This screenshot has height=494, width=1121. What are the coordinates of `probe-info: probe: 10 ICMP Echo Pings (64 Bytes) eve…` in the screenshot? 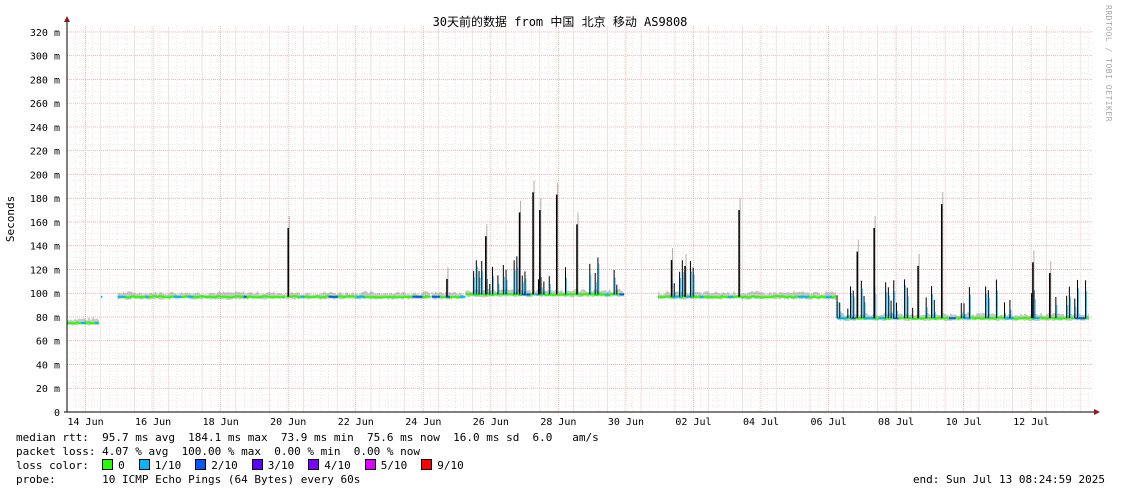 It's located at (188, 479).